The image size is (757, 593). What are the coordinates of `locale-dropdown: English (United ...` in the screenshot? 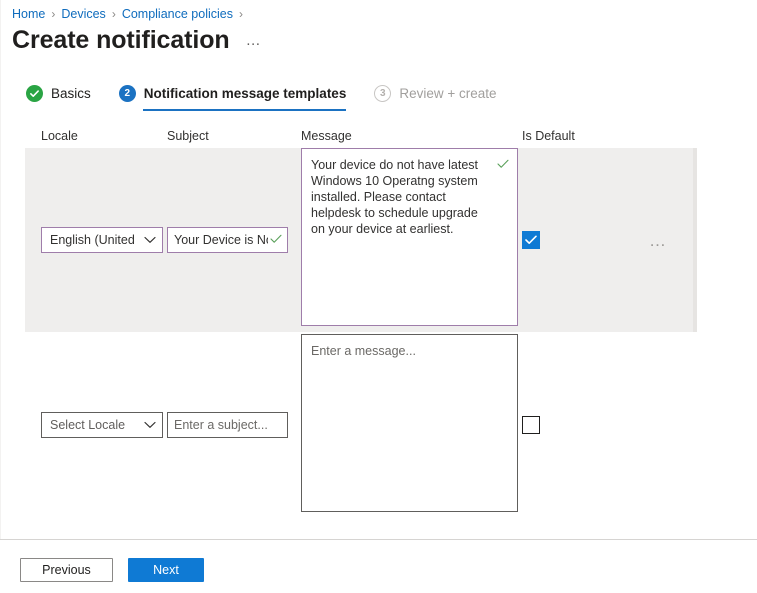 It's located at (102, 240).